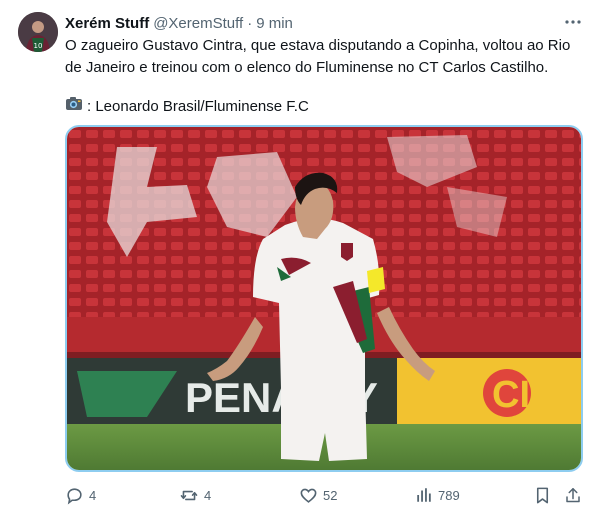 The image size is (598, 516). I want to click on bookmark-button, so click(542, 495).